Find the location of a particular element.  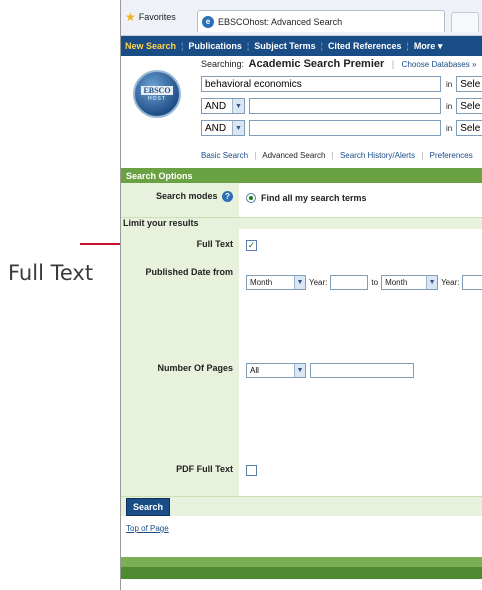

boolean-select-2: AND ▼ is located at coordinates (223, 106).